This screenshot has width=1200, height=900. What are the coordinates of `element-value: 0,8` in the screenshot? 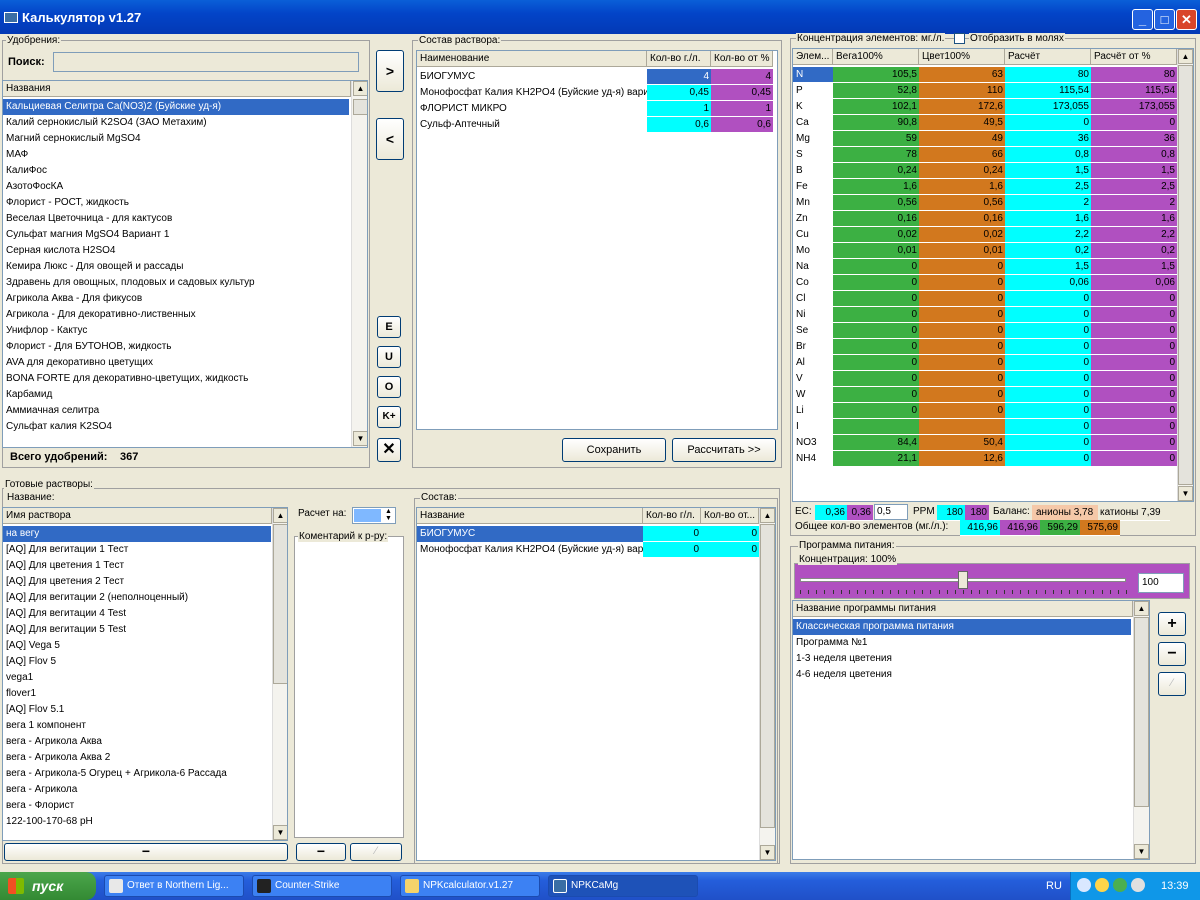 It's located at (1134, 155).